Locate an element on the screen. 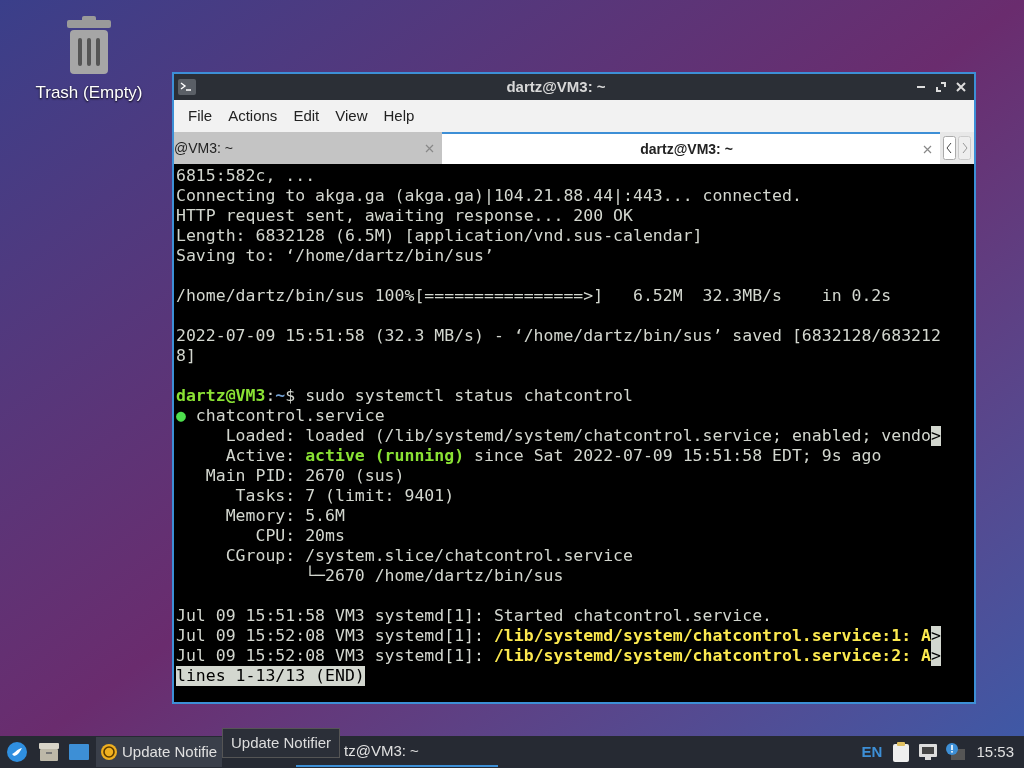  file-manager-icon is located at coordinates (49, 752).